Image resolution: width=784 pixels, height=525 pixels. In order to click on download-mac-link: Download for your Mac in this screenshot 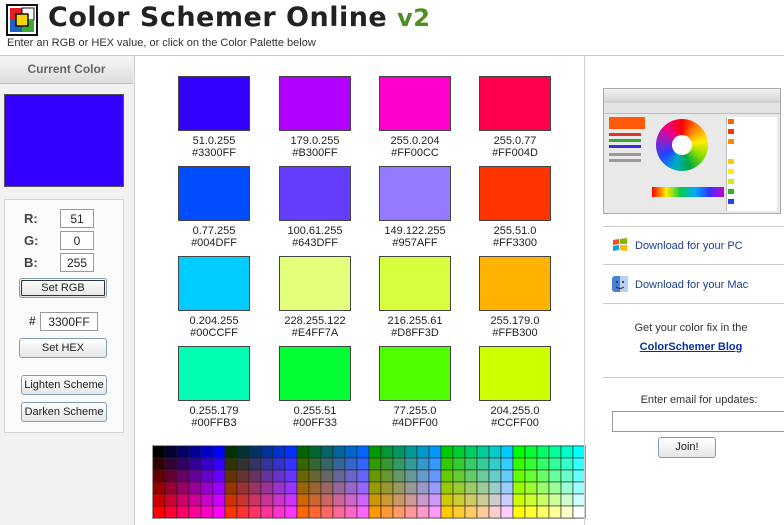, I will do `click(691, 285)`.